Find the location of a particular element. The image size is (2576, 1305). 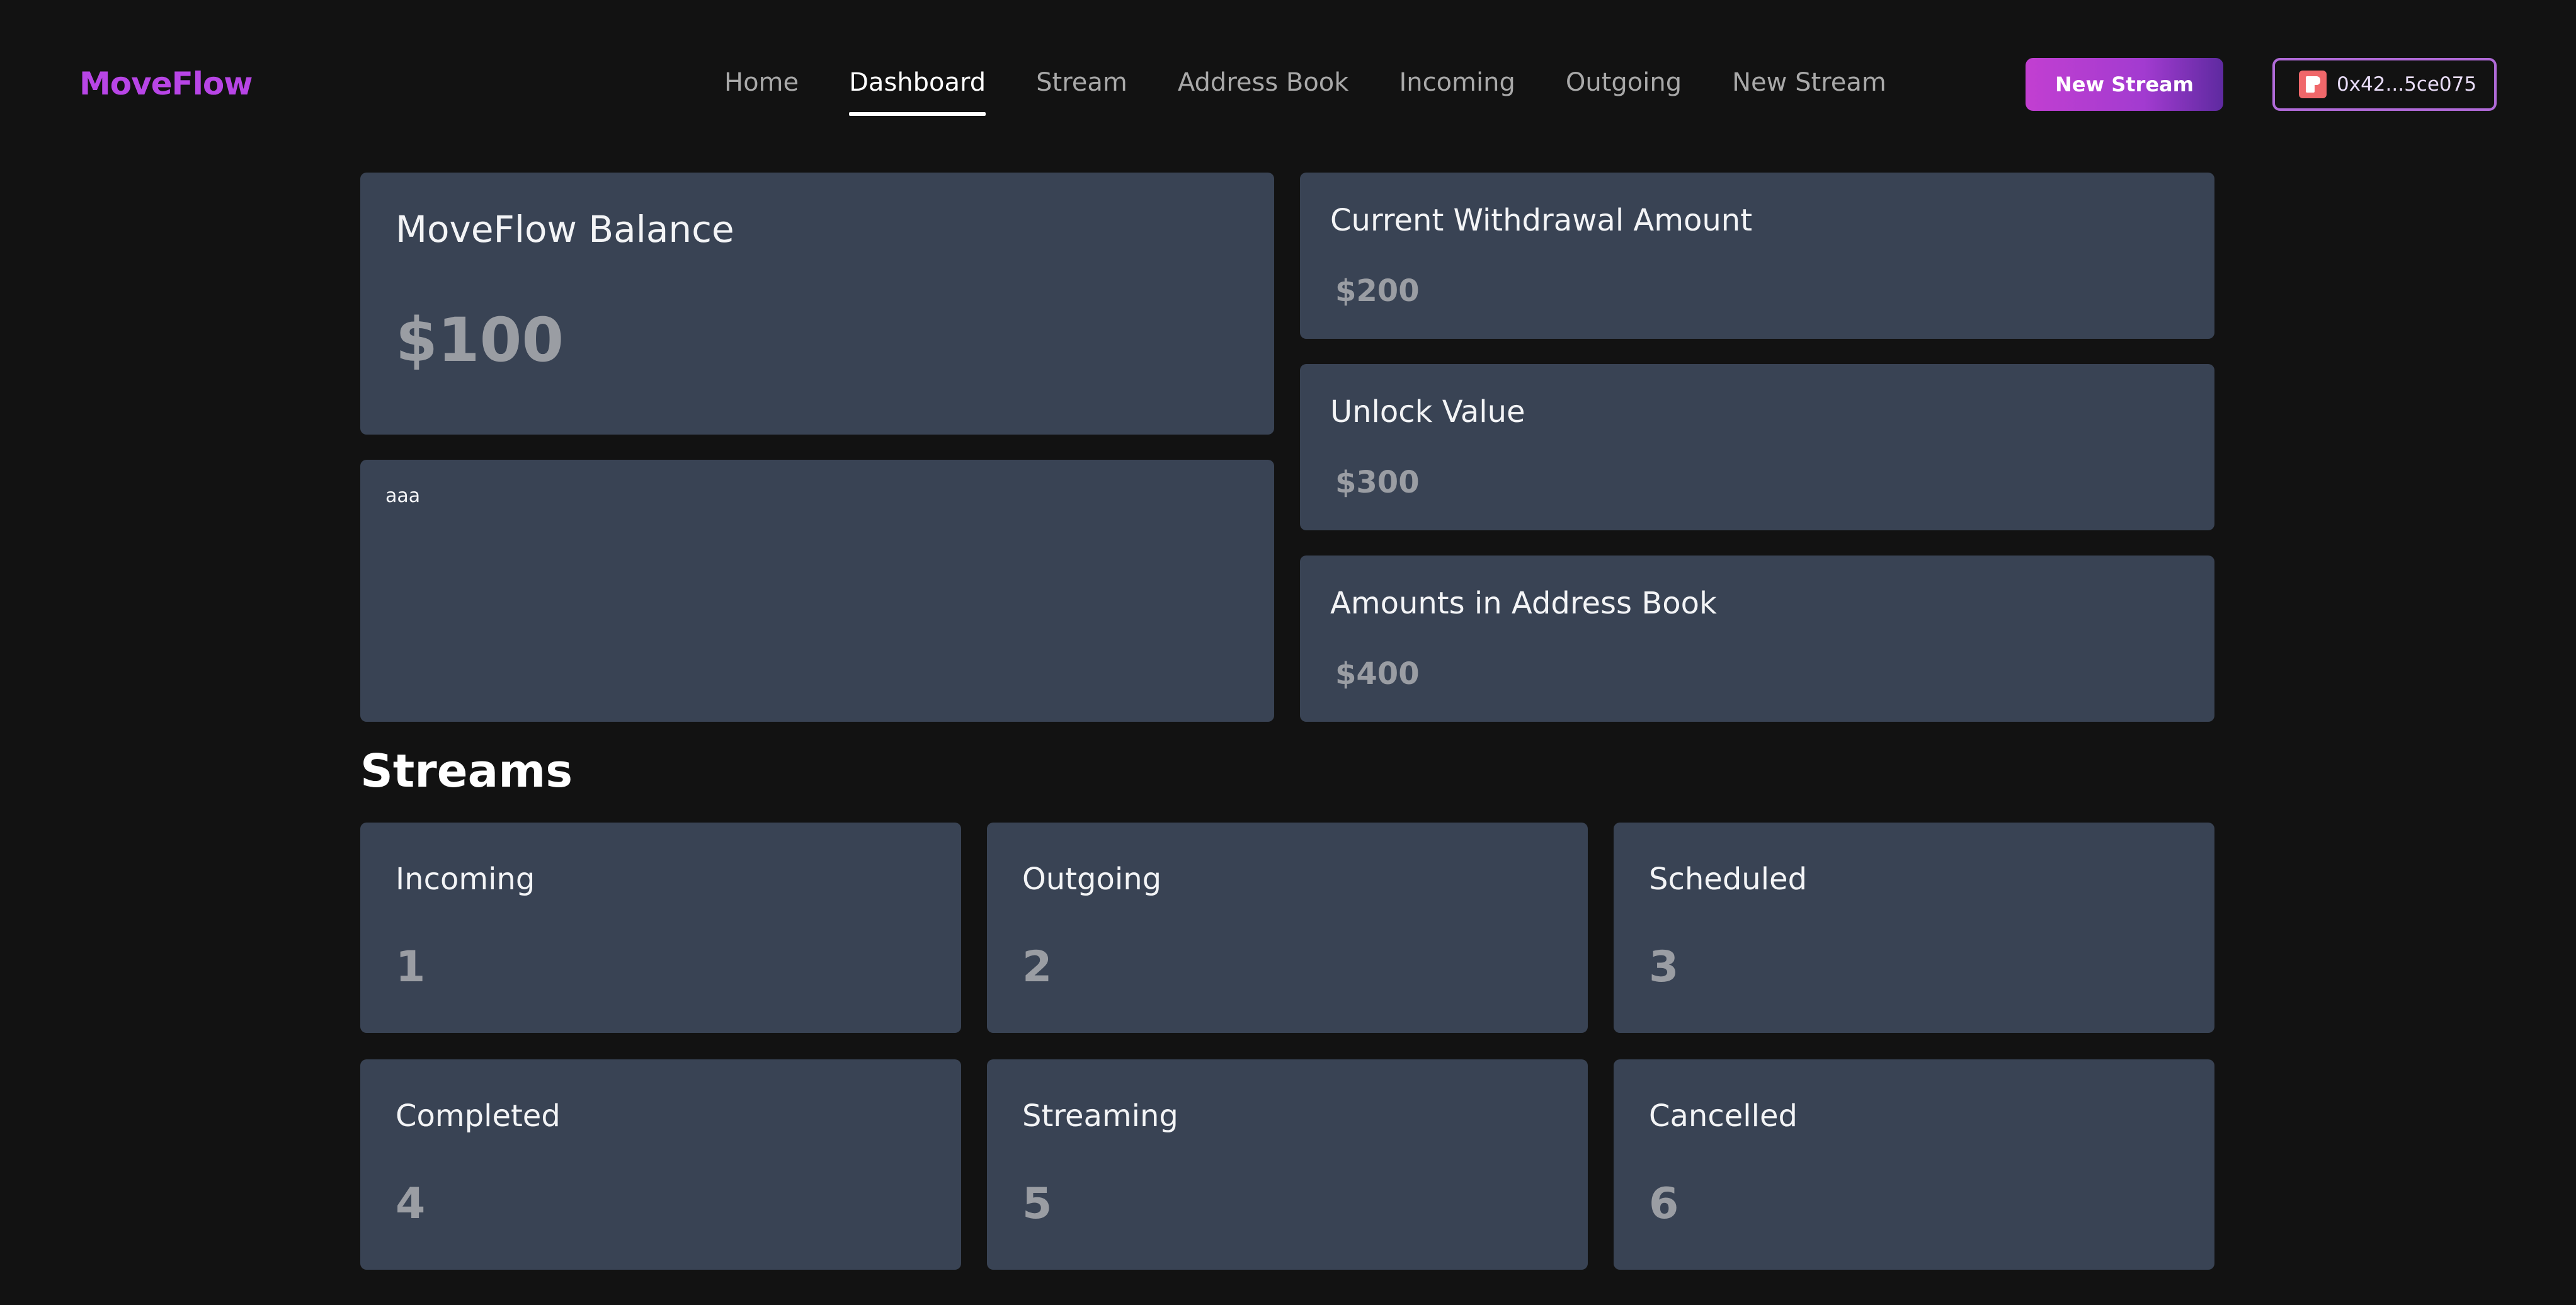

stream-card-completed: Completed 4 is located at coordinates (660, 1164).